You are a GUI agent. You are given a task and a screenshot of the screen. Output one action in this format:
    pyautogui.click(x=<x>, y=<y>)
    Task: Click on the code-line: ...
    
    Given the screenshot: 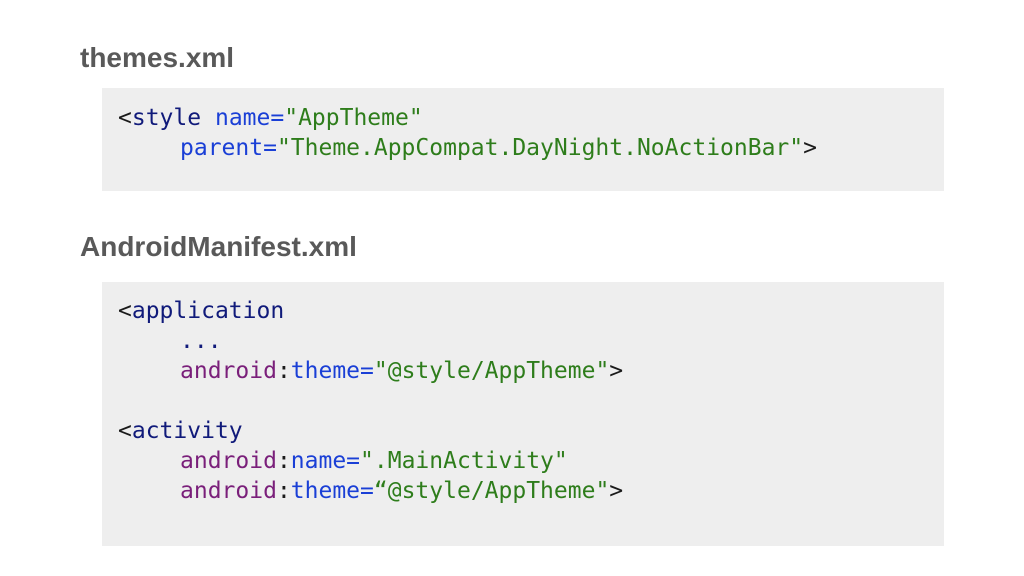 What is the action you would take?
    pyautogui.click(x=531, y=341)
    